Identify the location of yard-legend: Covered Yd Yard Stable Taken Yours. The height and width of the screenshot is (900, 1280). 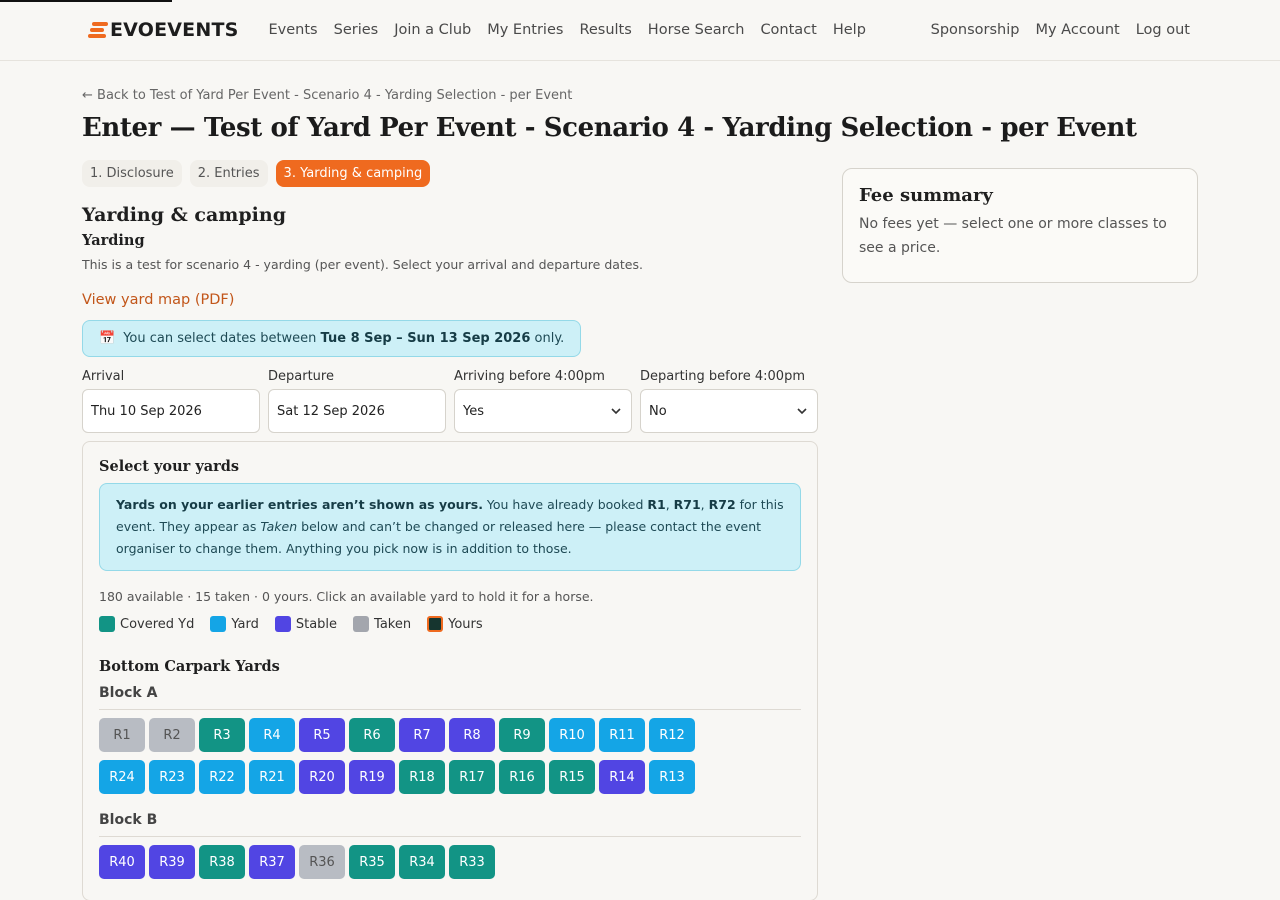
(450, 624).